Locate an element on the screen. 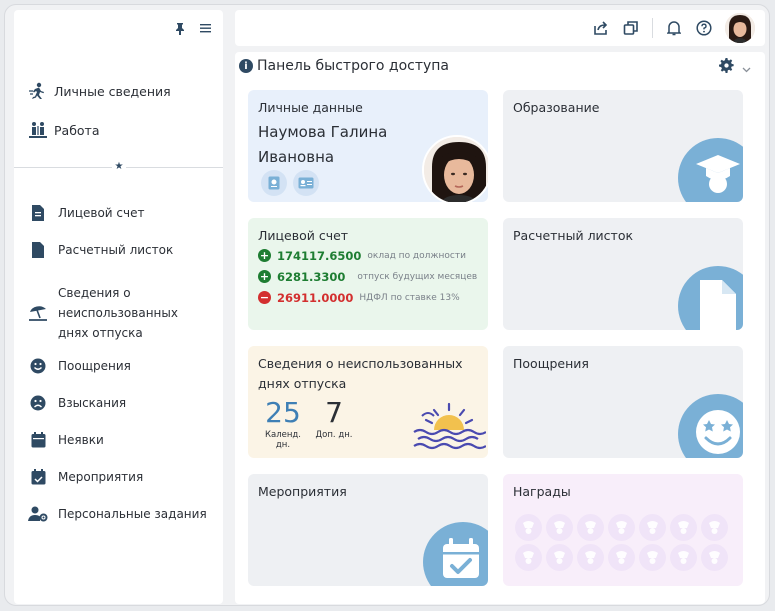 This screenshot has width=775, height=611. info-icon: i is located at coordinates (246, 66).